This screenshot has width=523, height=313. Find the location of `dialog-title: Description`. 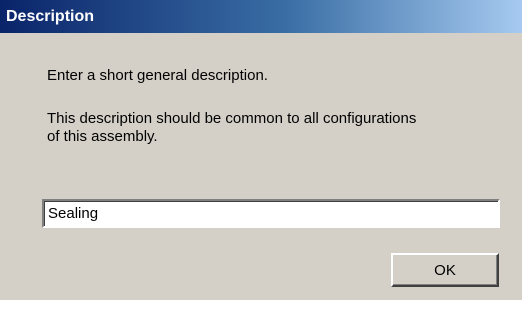

dialog-title: Description is located at coordinates (50, 16).